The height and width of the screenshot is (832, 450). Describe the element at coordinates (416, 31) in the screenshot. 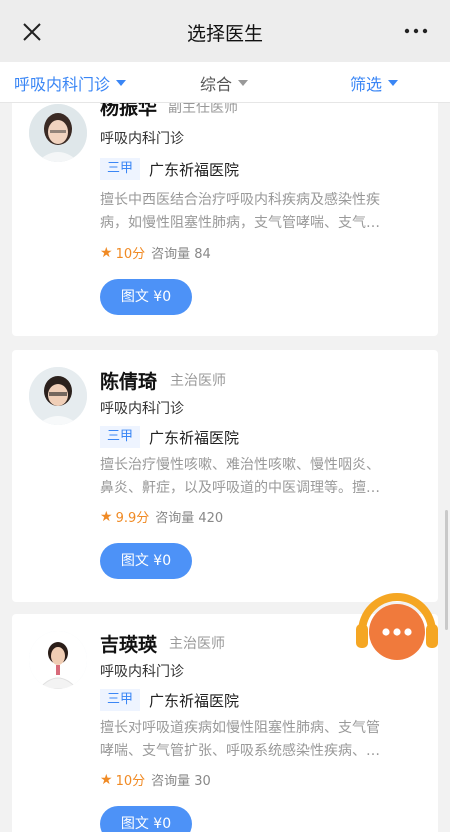

I see `more-options-icon` at that location.